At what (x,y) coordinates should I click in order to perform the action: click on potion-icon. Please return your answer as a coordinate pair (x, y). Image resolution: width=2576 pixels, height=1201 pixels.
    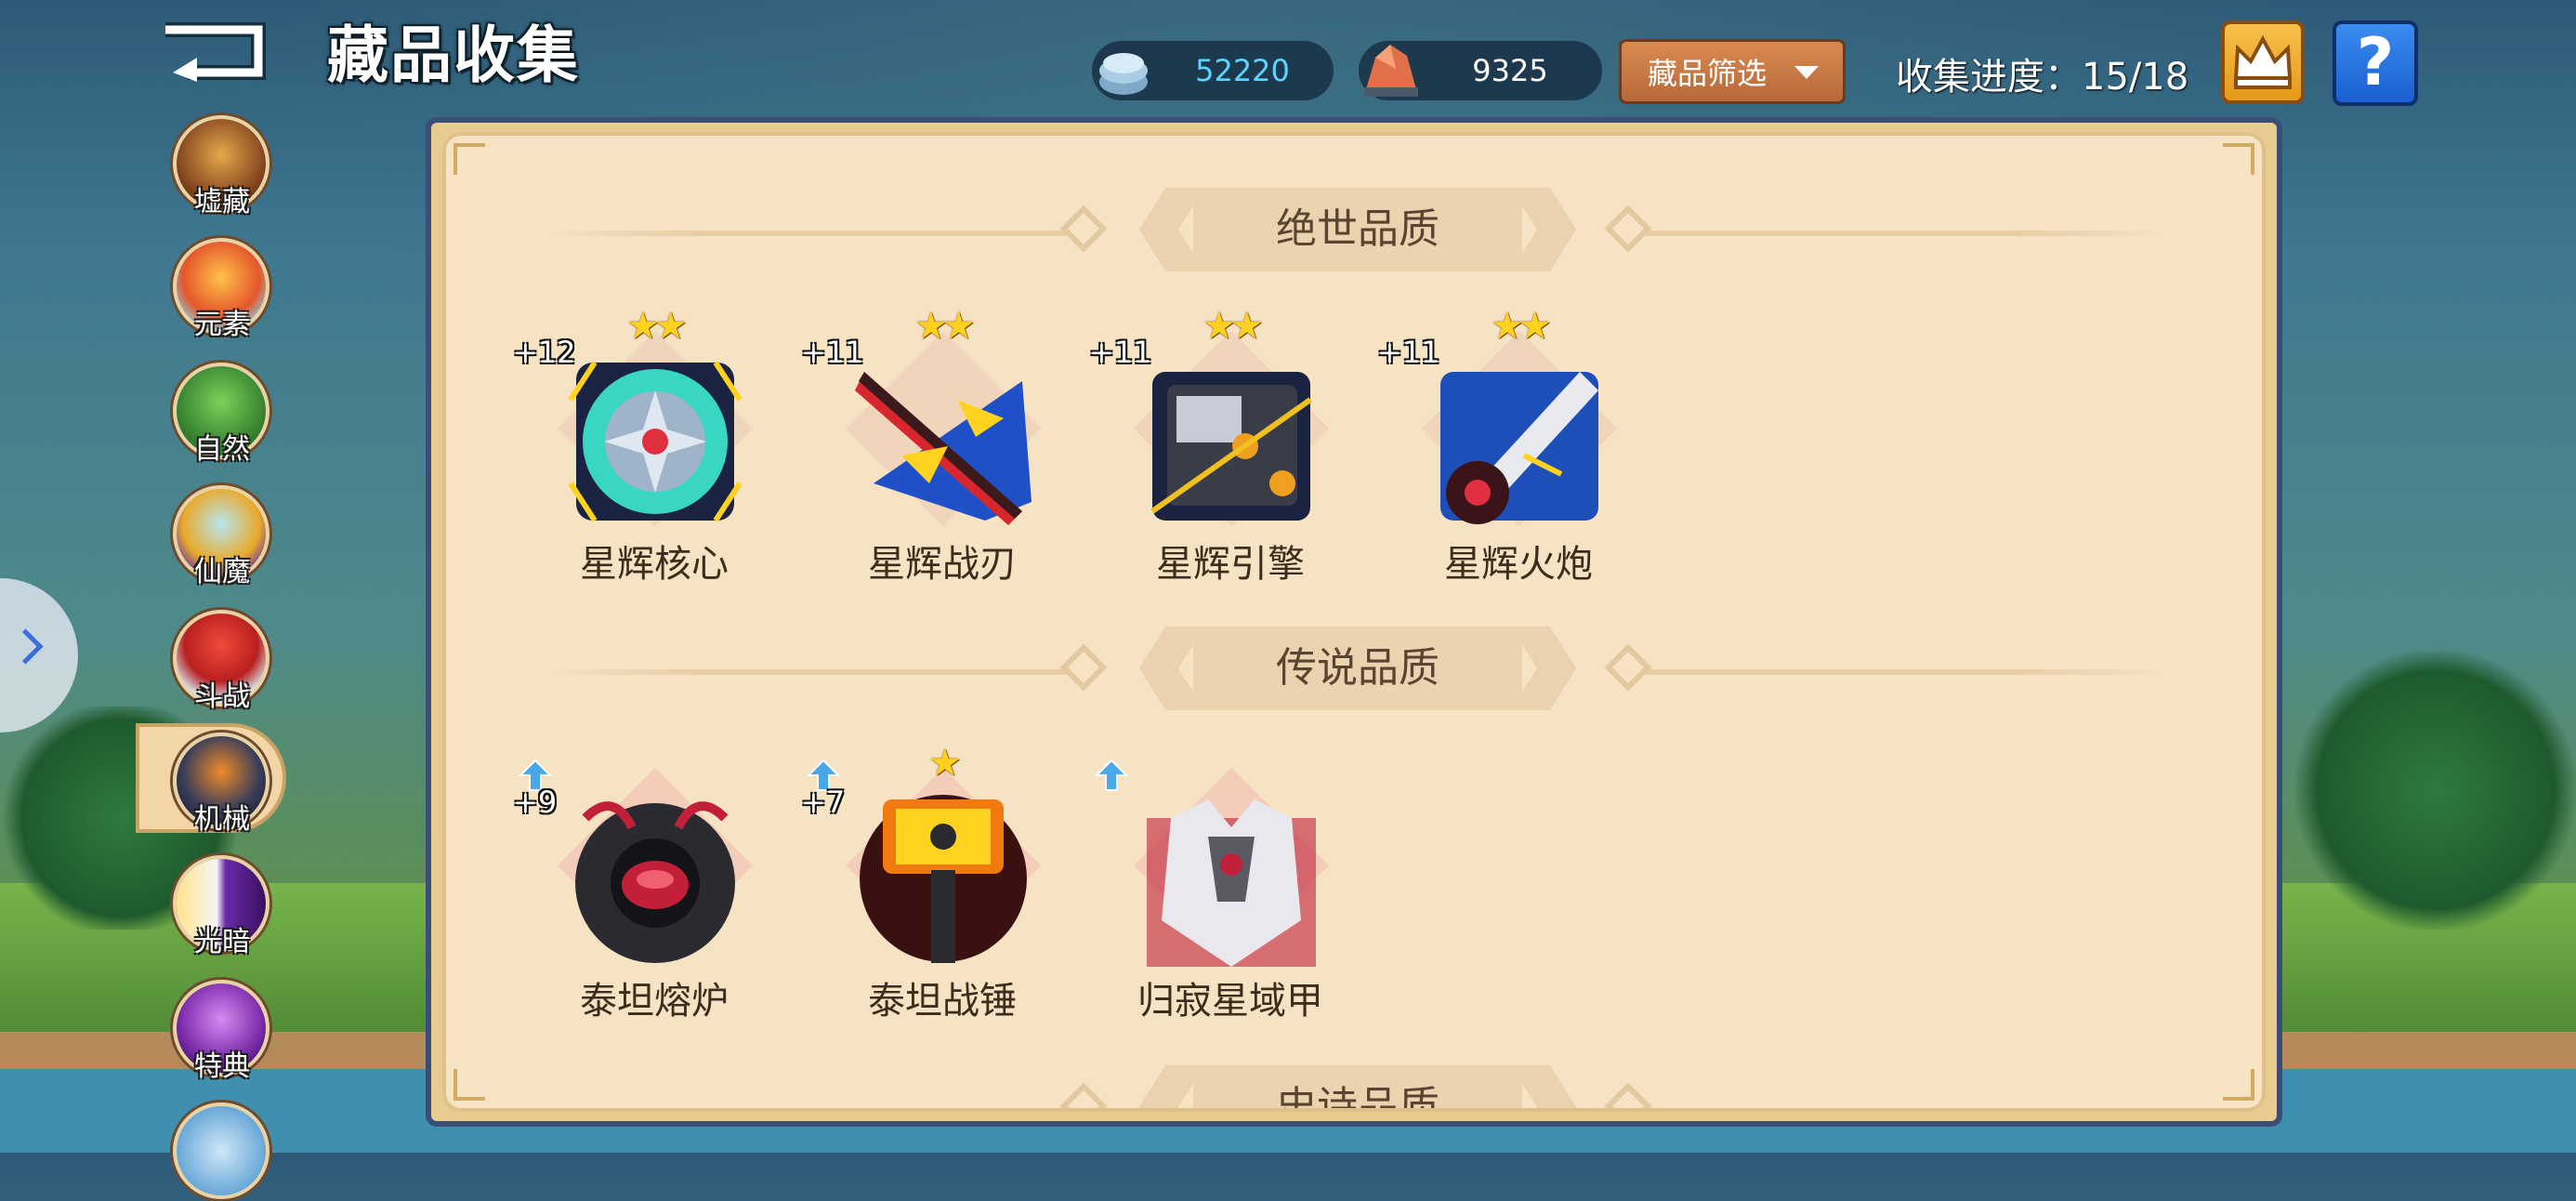
    Looking at the image, I should click on (221, 1150).